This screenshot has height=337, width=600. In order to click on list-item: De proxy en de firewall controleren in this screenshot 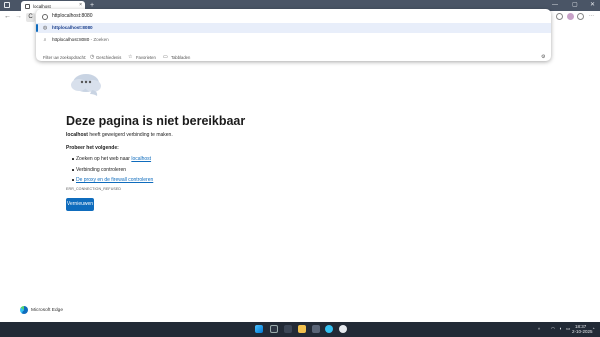, I will do `click(112, 180)`.